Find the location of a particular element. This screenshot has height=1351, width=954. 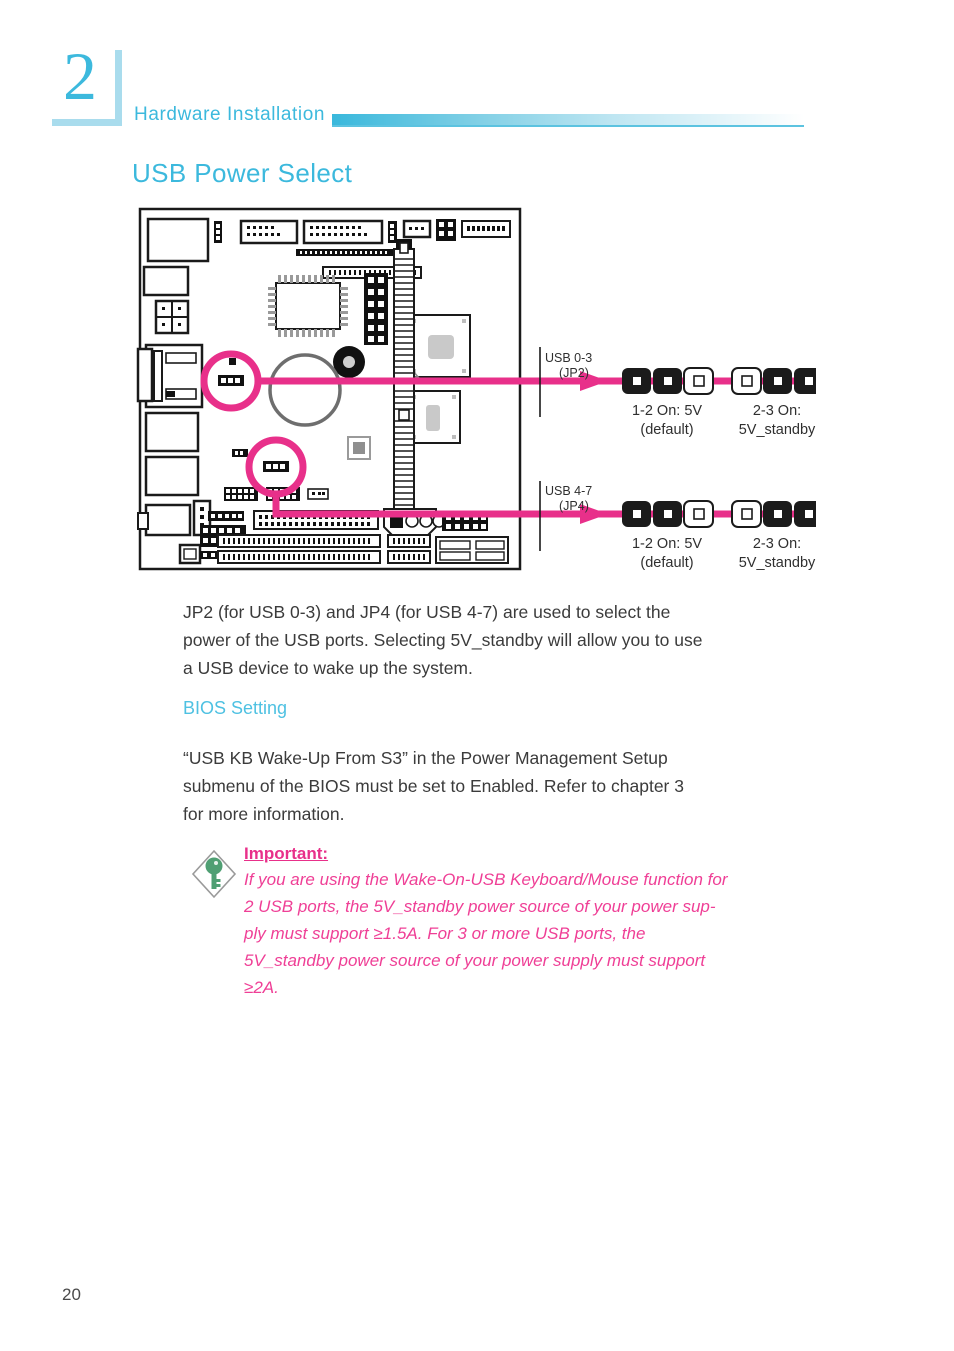

jumper-caption-jp4-2-3: 2-3 On: 5V_standby is located at coordinates (777, 554).